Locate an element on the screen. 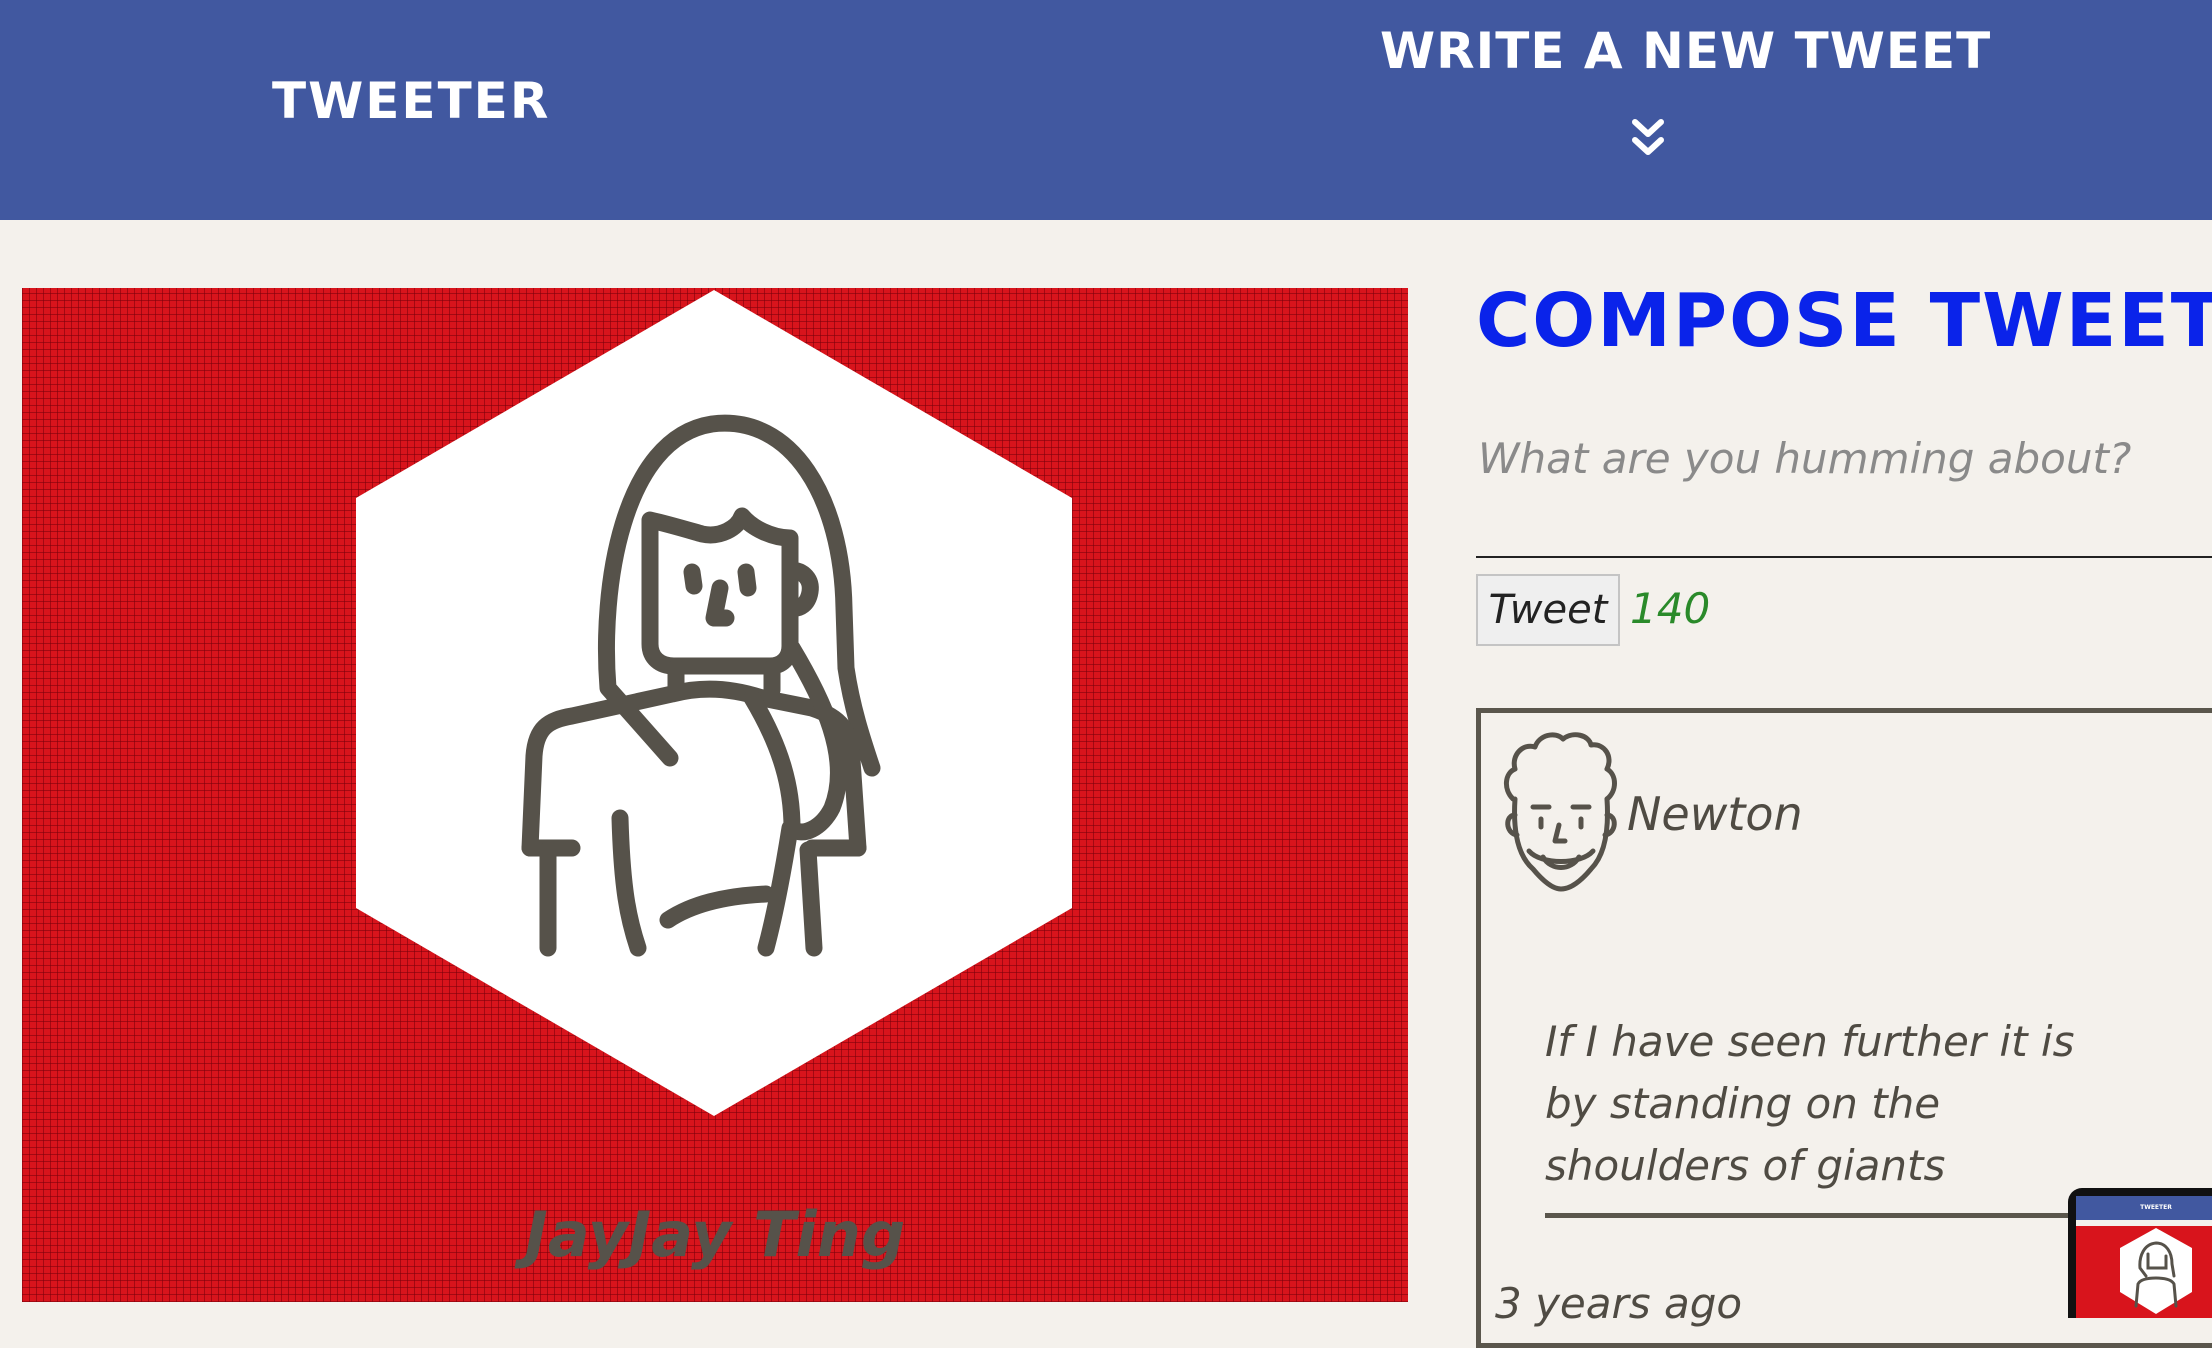 The image size is (2212, 1348). character-counter: 140 is located at coordinates (1670, 608).